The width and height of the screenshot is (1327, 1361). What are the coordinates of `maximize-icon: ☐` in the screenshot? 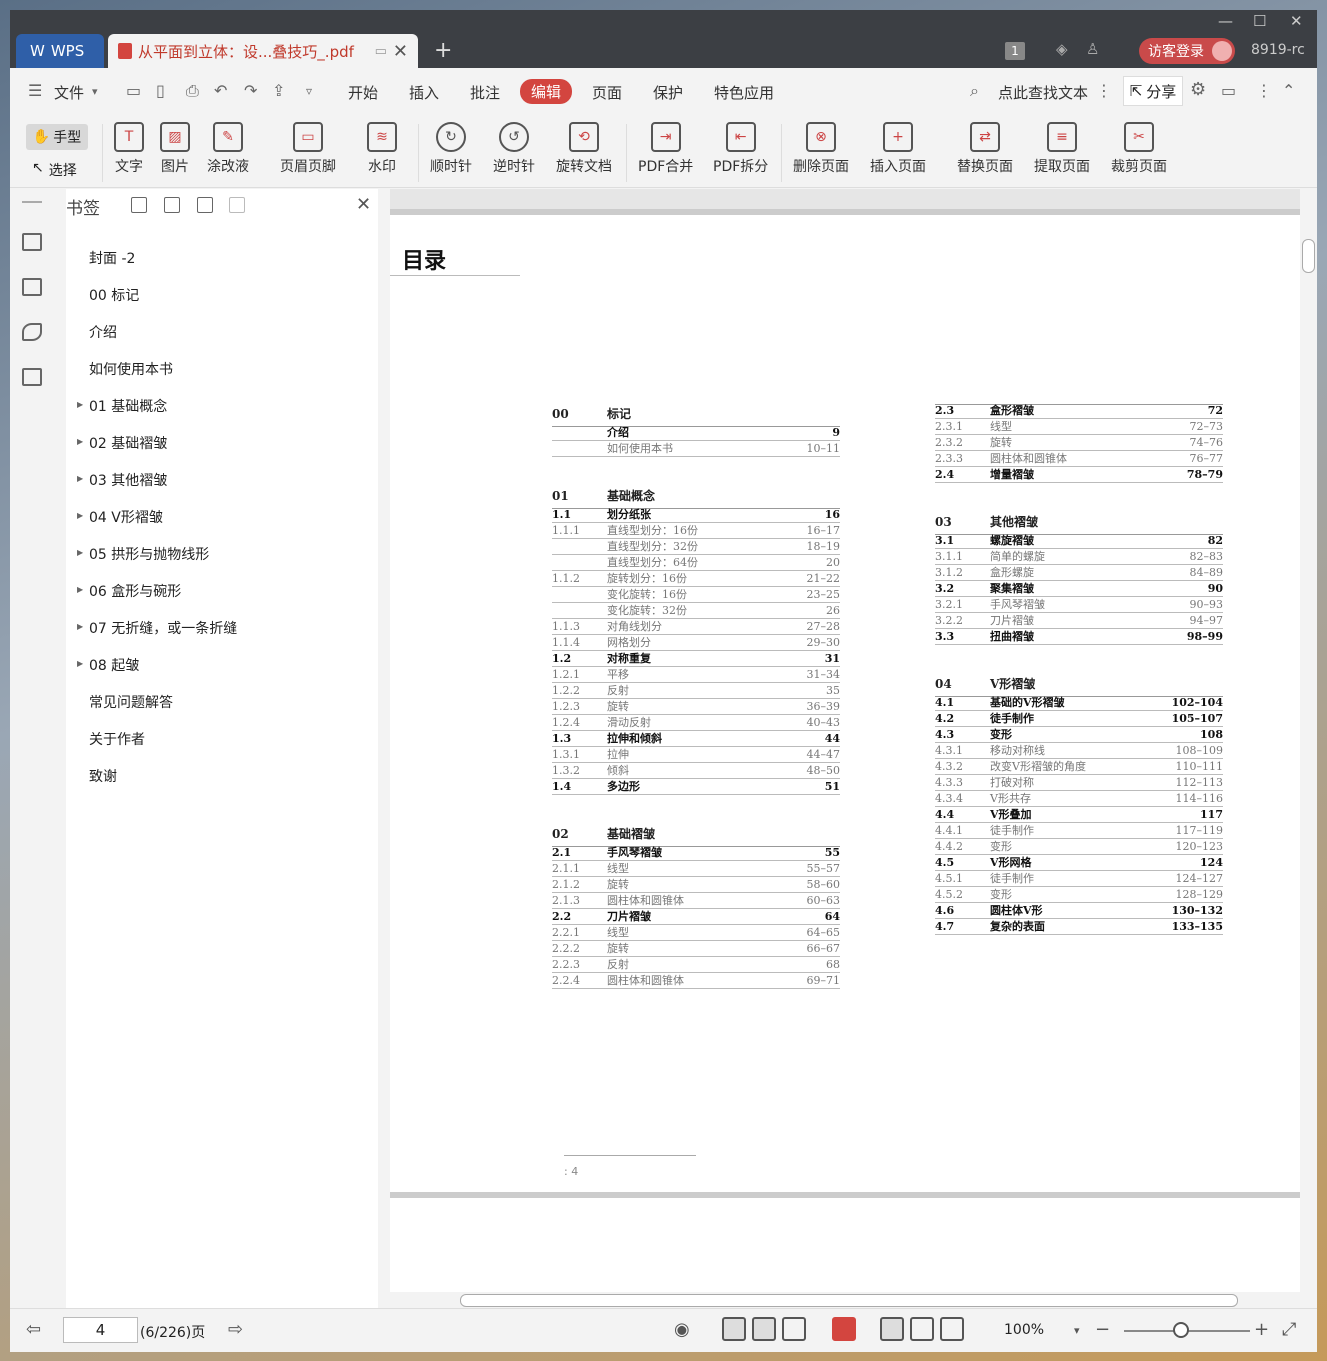 It's located at (1259, 21).